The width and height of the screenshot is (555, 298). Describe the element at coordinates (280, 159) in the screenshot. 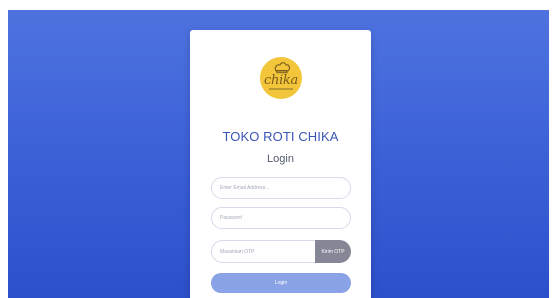

I see `login-title: Login` at that location.